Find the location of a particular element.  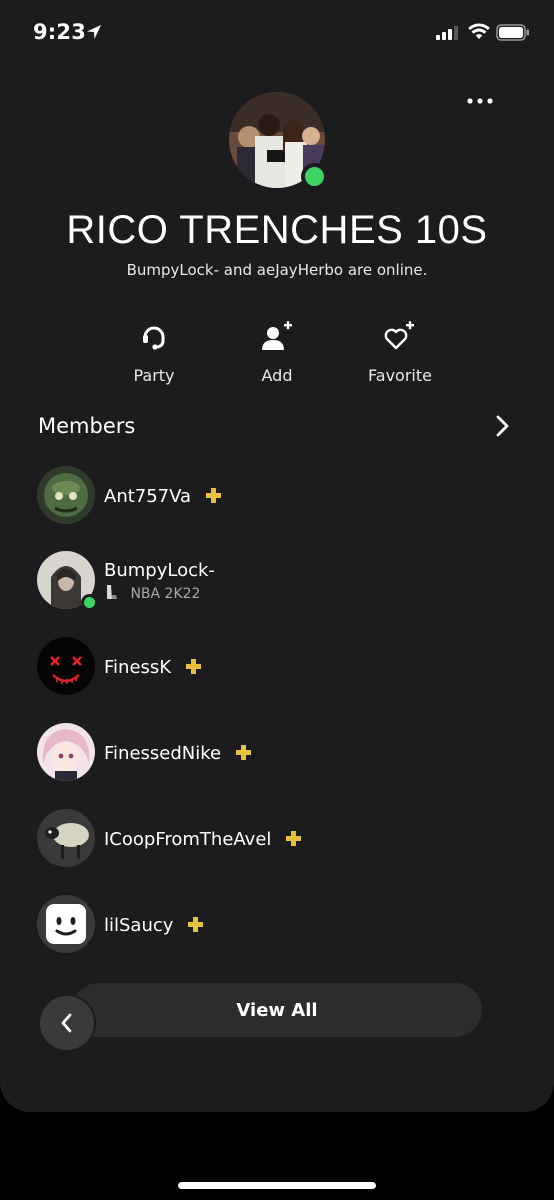

wifi-icon is located at coordinates (479, 31).